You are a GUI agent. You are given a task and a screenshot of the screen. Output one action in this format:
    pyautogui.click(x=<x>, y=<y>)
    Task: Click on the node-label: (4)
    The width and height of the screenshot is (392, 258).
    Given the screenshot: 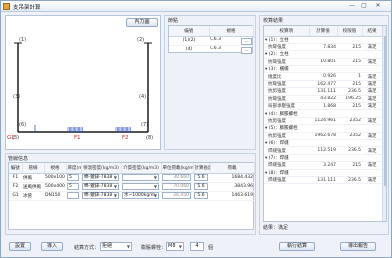 What is the action you would take?
    pyautogui.click(x=142, y=97)
    